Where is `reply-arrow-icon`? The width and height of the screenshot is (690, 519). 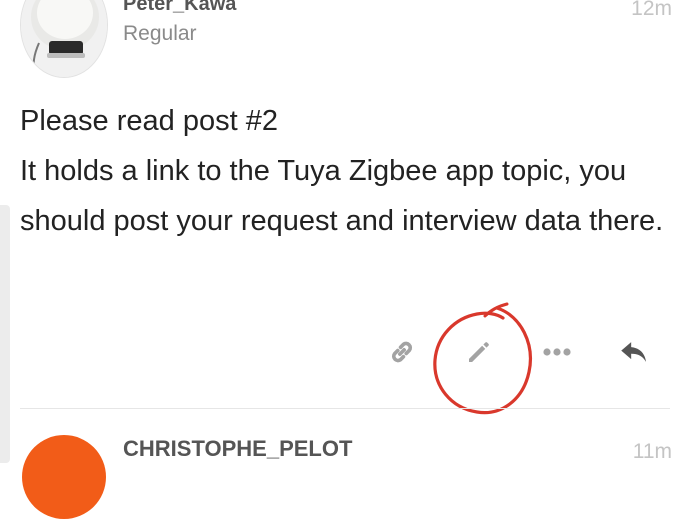 reply-arrow-icon is located at coordinates (634, 352).